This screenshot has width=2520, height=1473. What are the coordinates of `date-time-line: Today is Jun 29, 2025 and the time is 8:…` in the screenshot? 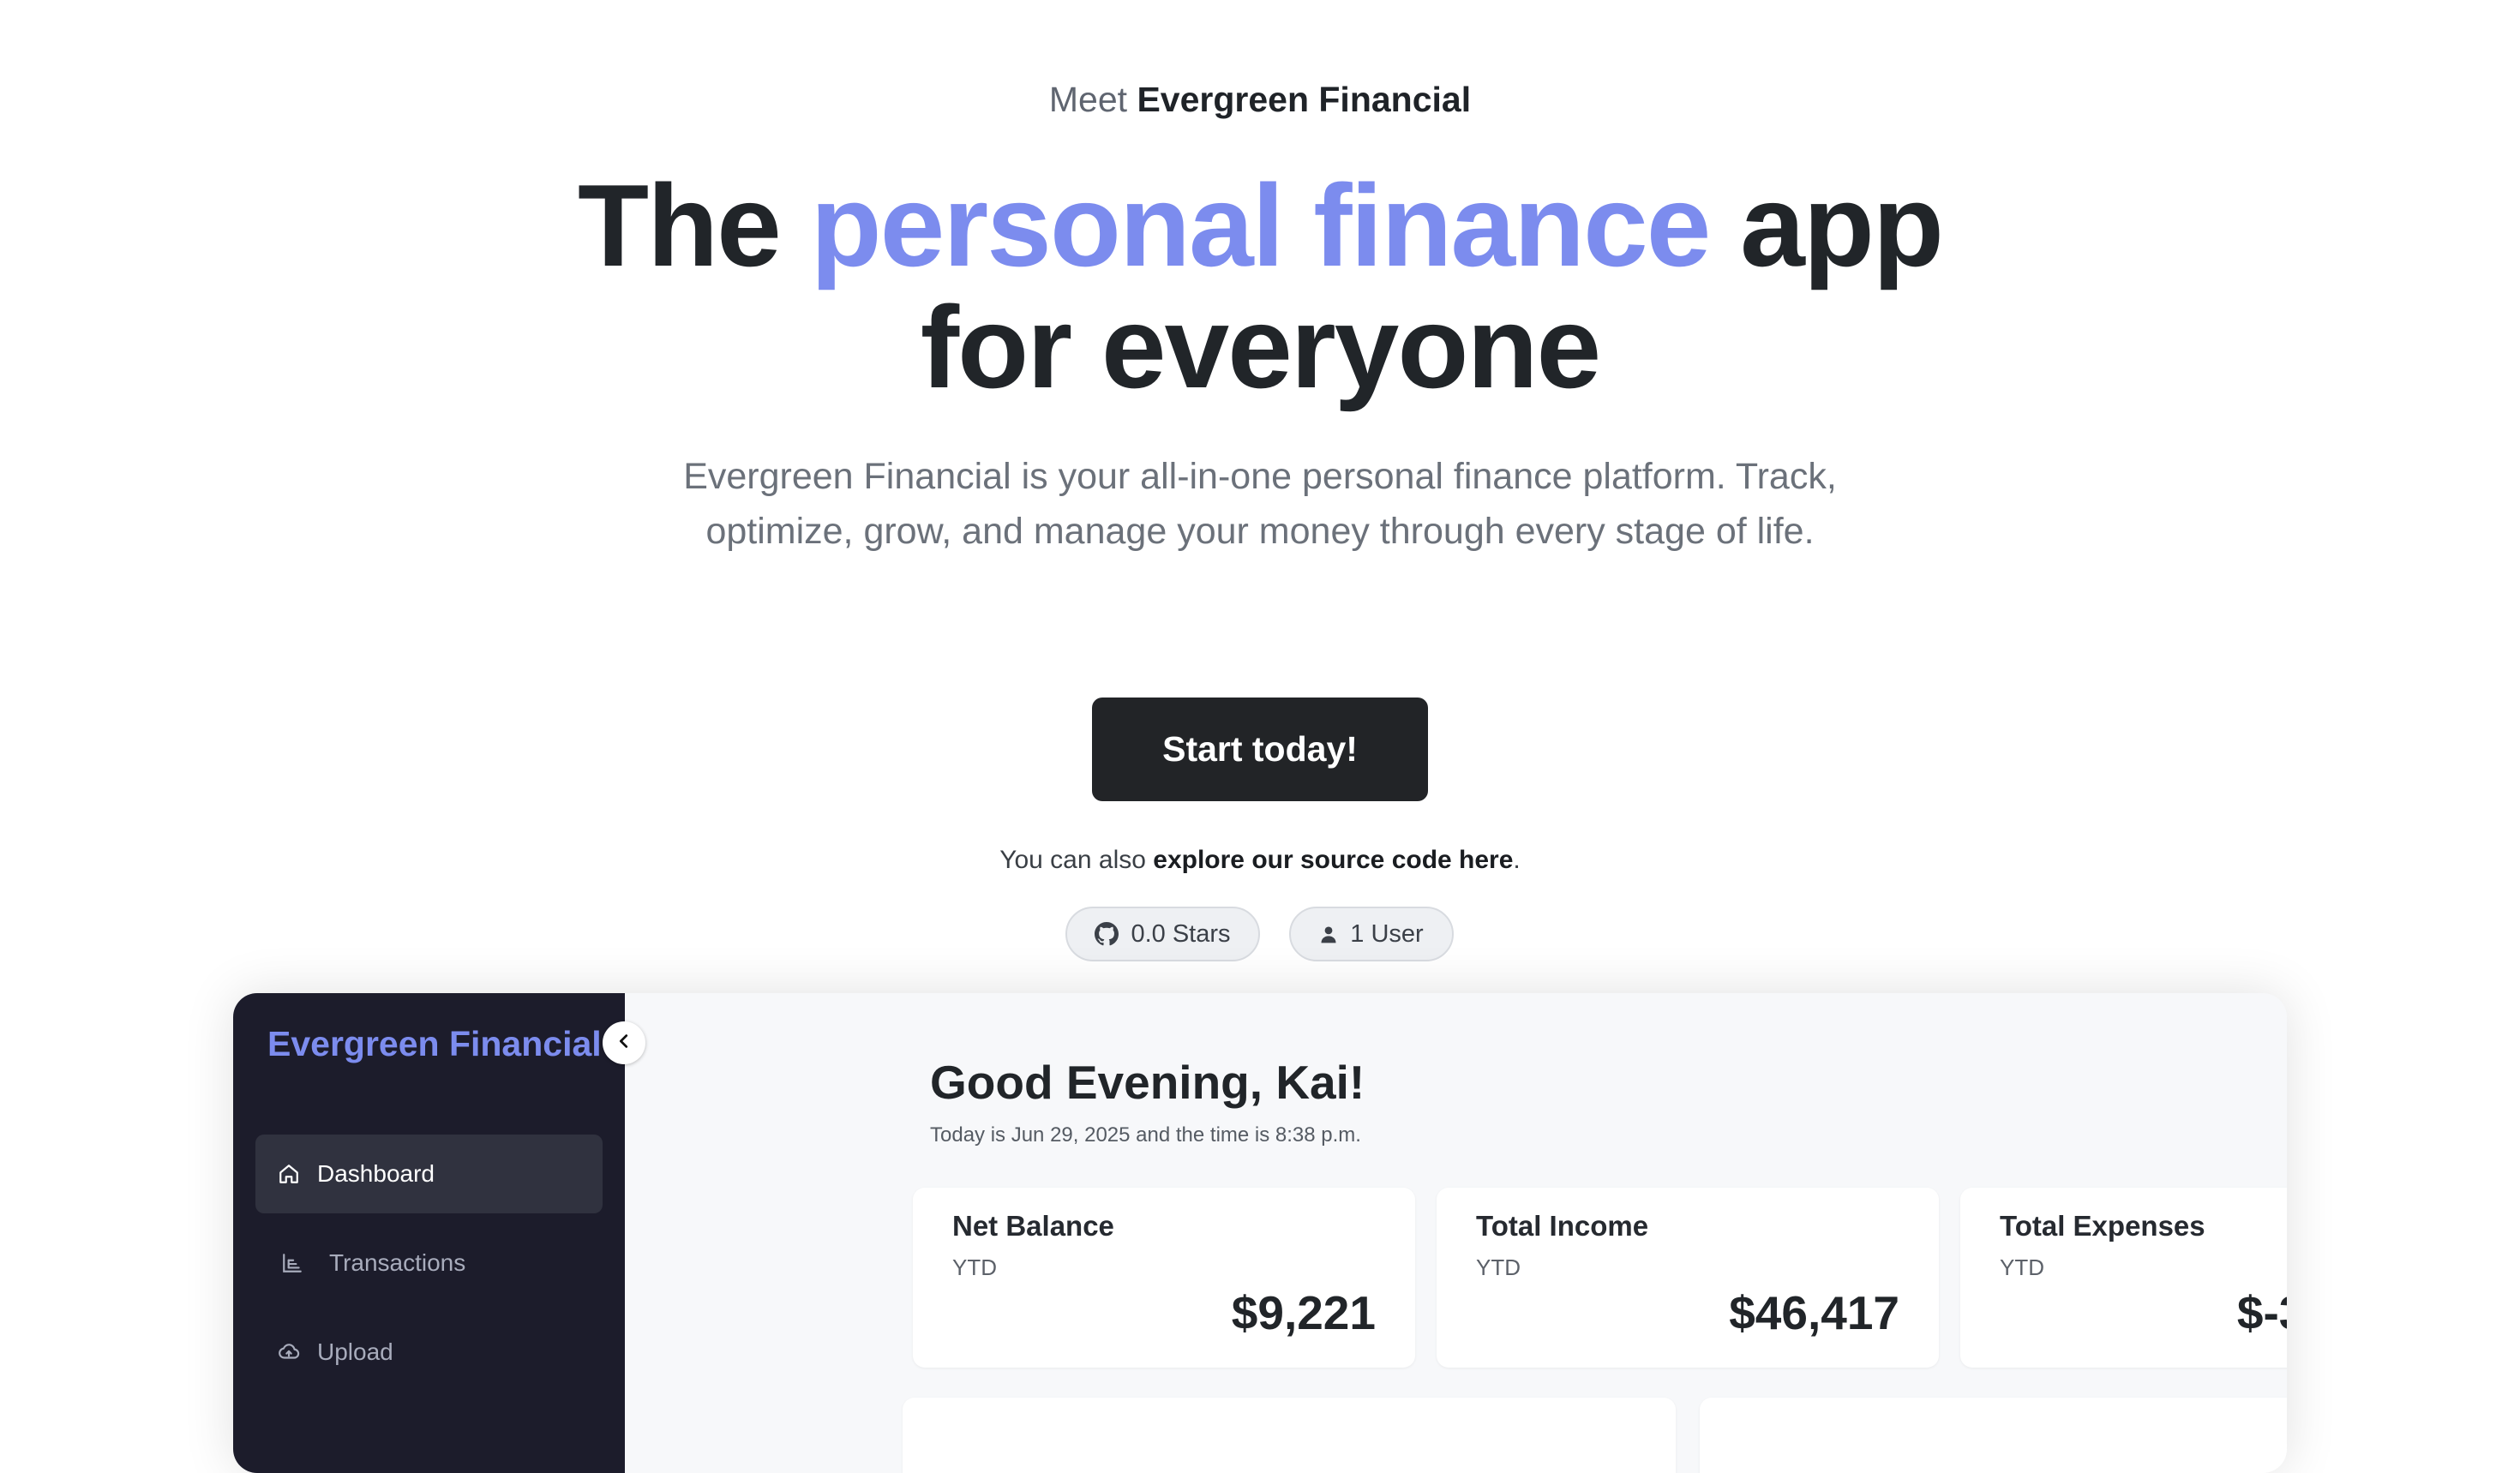 It's located at (1145, 1135).